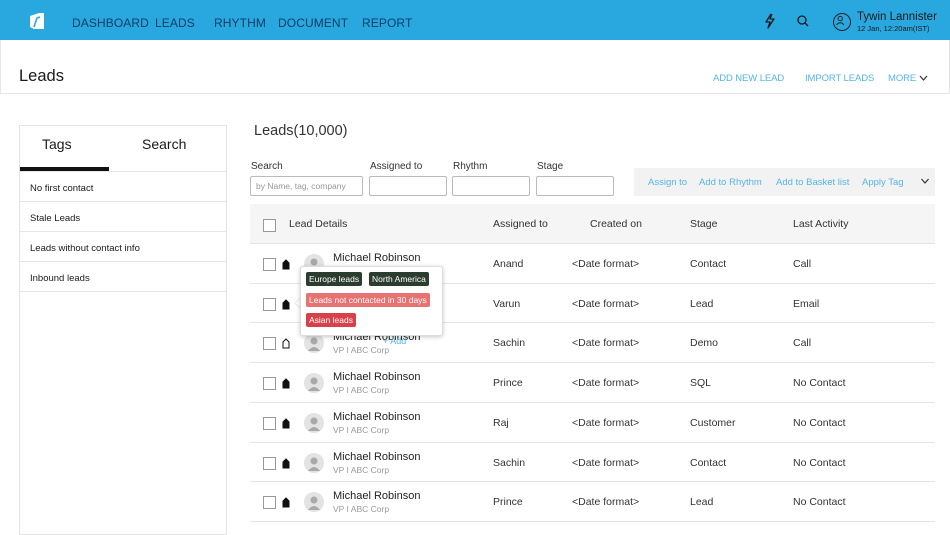  I want to click on user-datetime: 12 Jan, 12:20am(IST), so click(893, 28).